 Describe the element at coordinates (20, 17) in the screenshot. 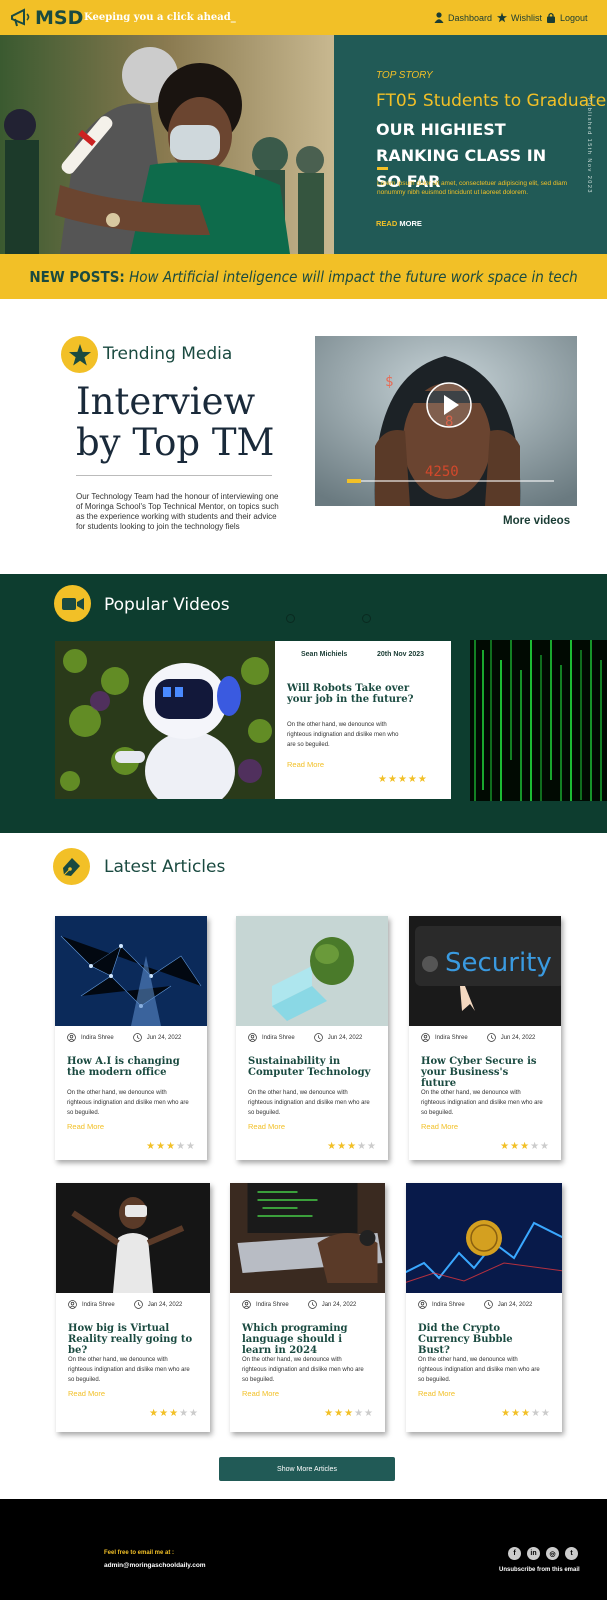

I see `megaphone-icon` at that location.